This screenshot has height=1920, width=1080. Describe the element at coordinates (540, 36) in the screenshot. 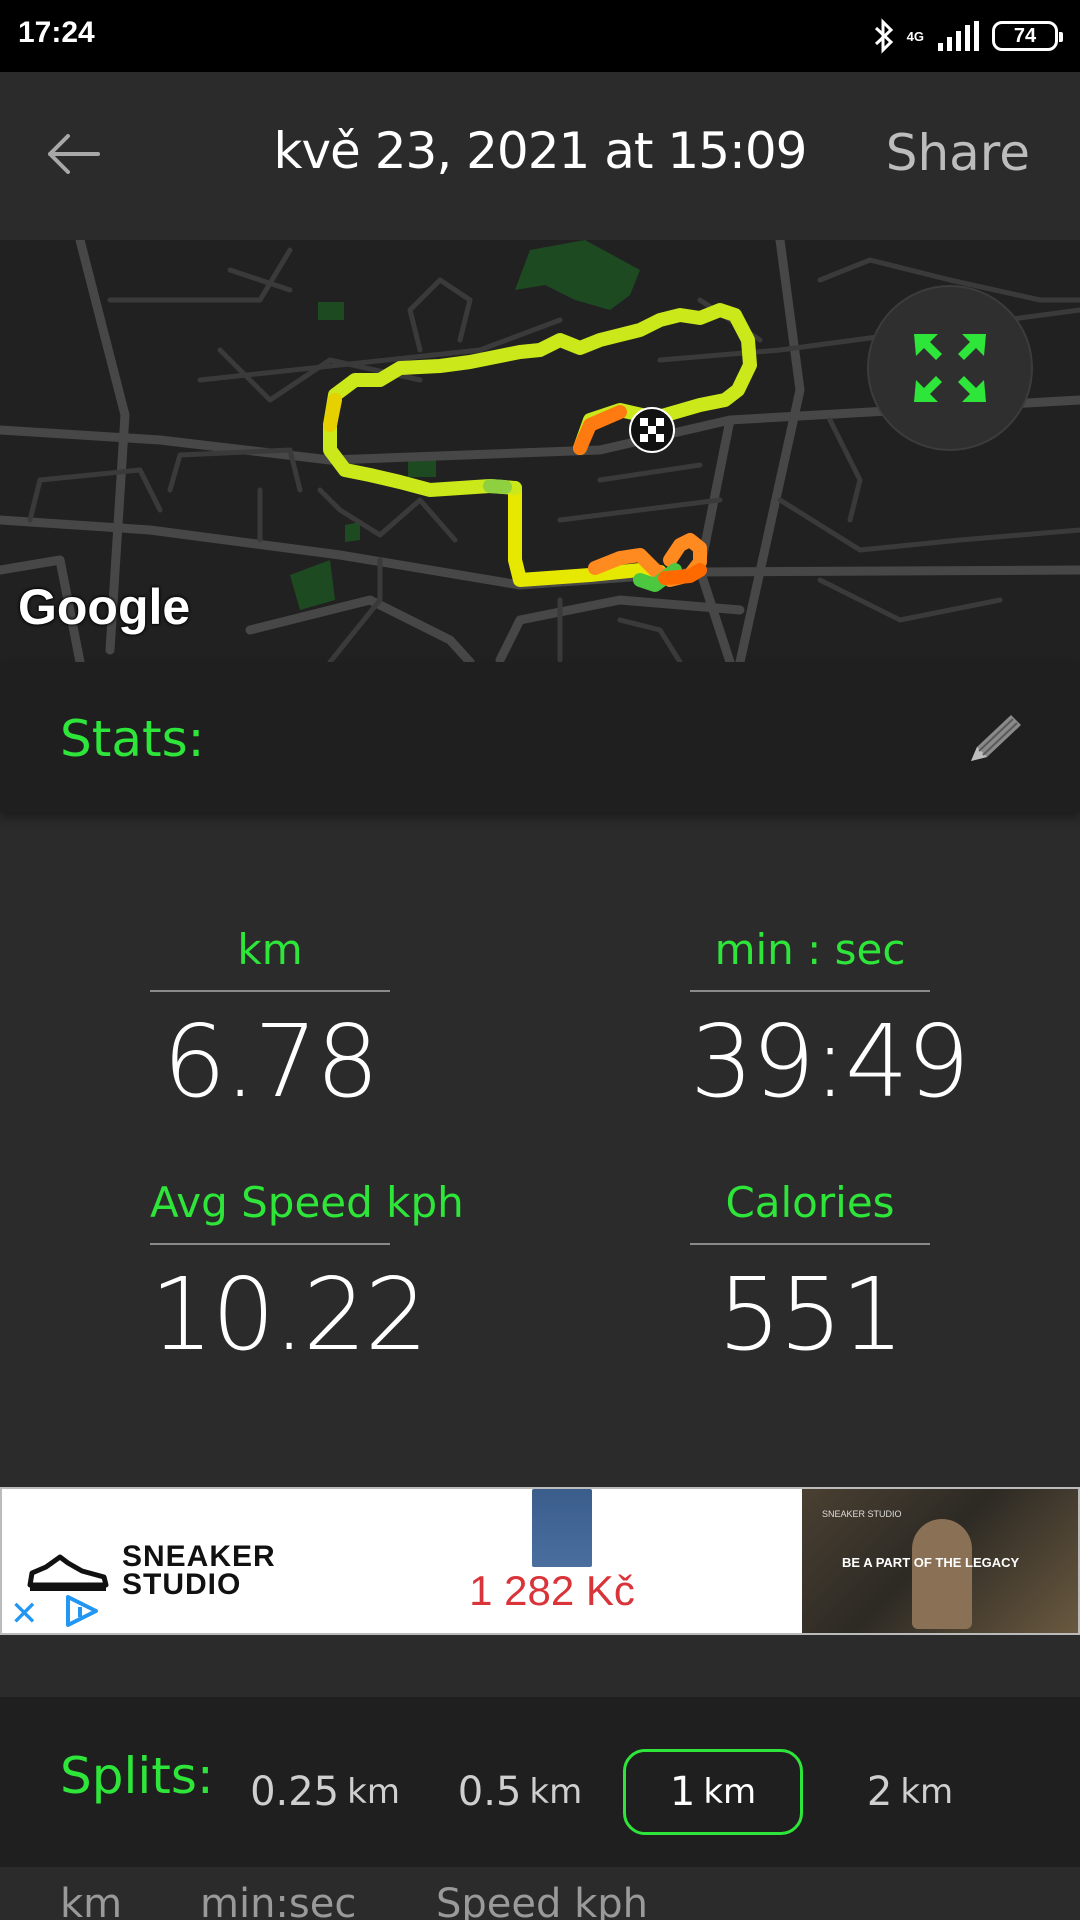

I see `status-bar: 17:24 4G 74` at that location.